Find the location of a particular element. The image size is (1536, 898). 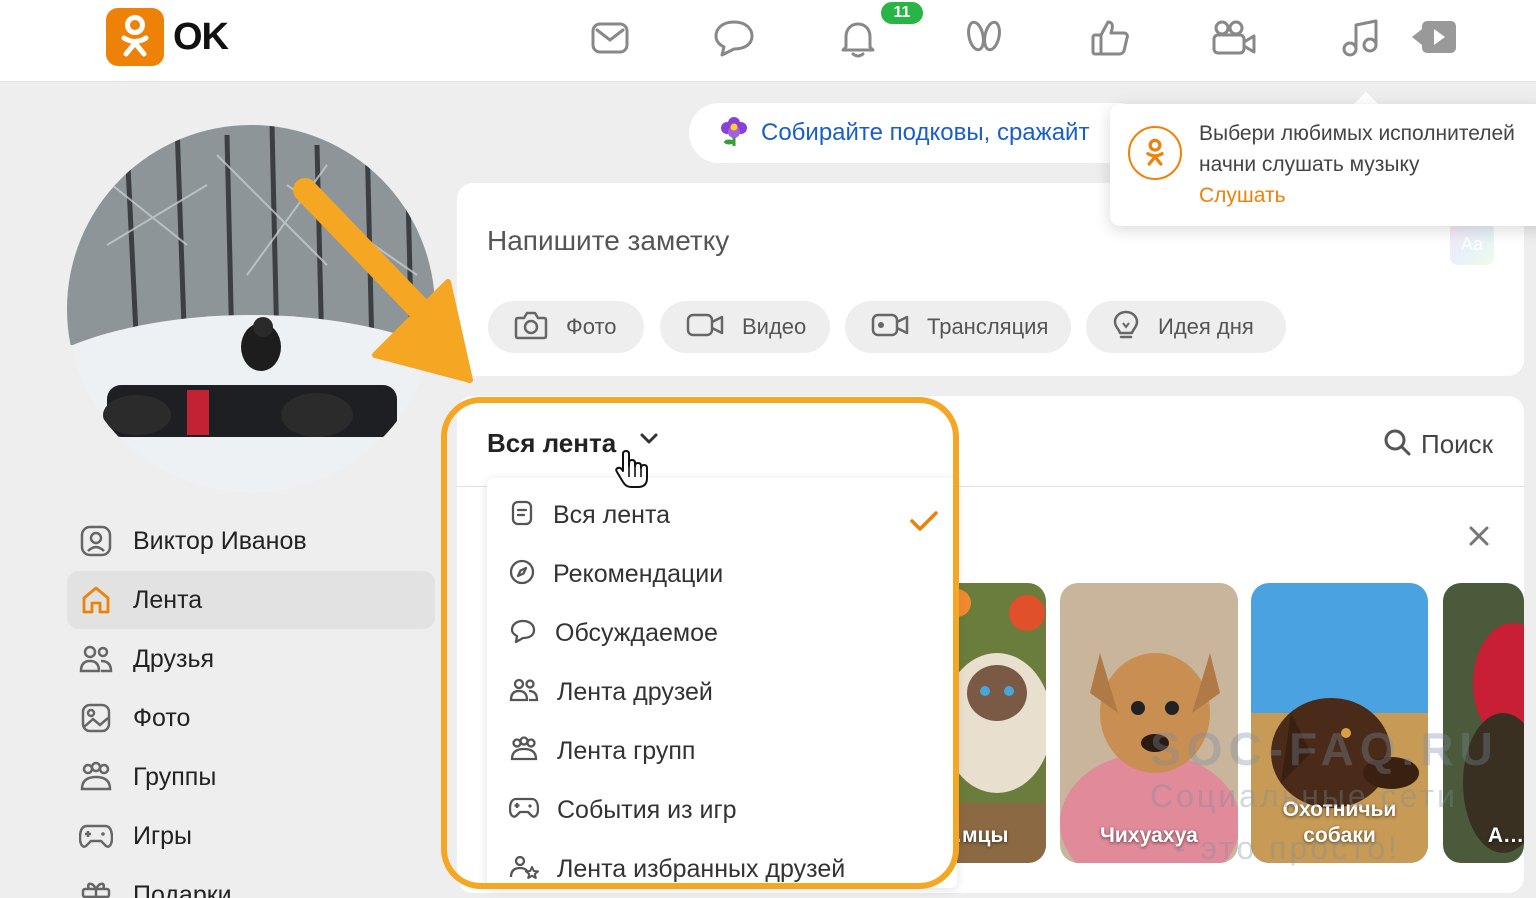

font-style-button: Aa is located at coordinates (1472, 244).